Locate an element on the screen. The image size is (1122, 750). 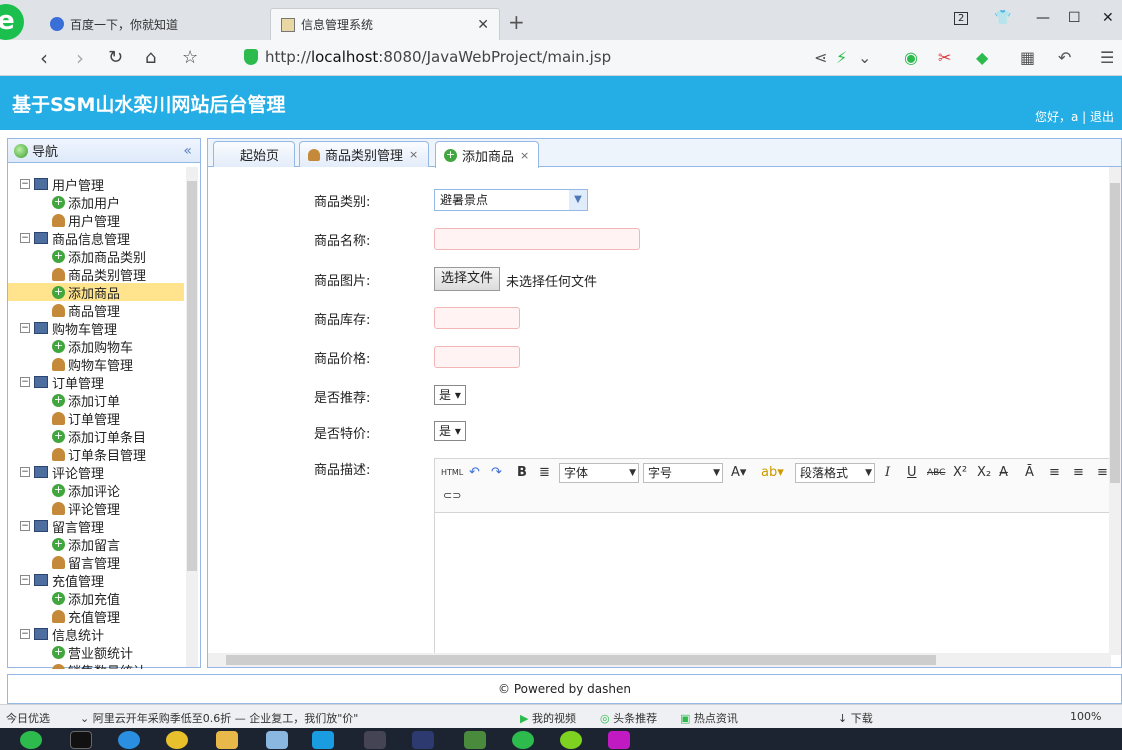
media-icon is located at coordinates (375, 740).